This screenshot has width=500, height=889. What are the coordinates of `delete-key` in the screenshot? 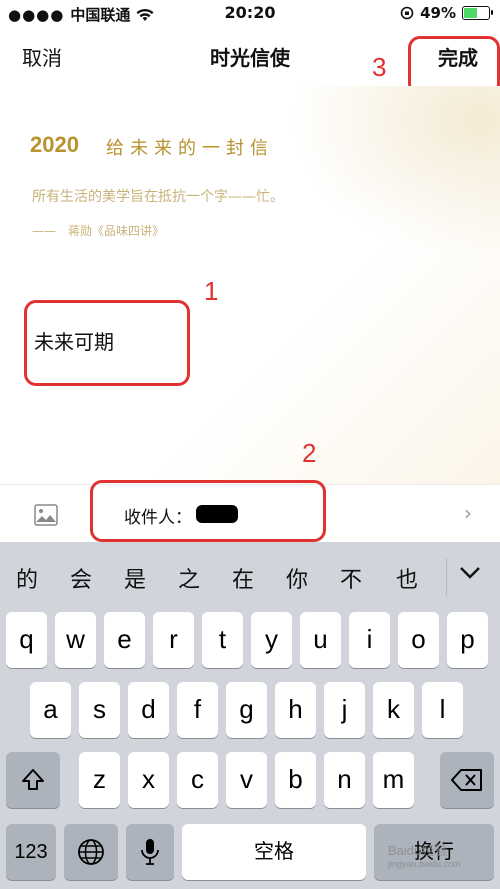 It's located at (467, 780).